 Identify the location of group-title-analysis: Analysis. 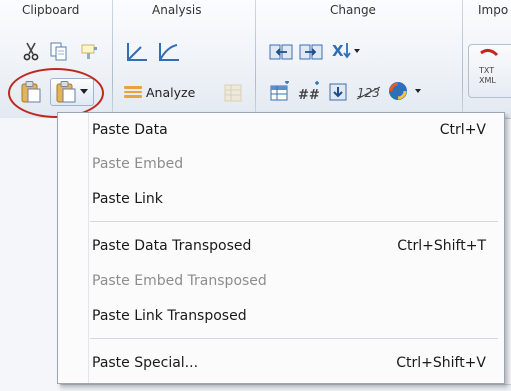
(177, 10).